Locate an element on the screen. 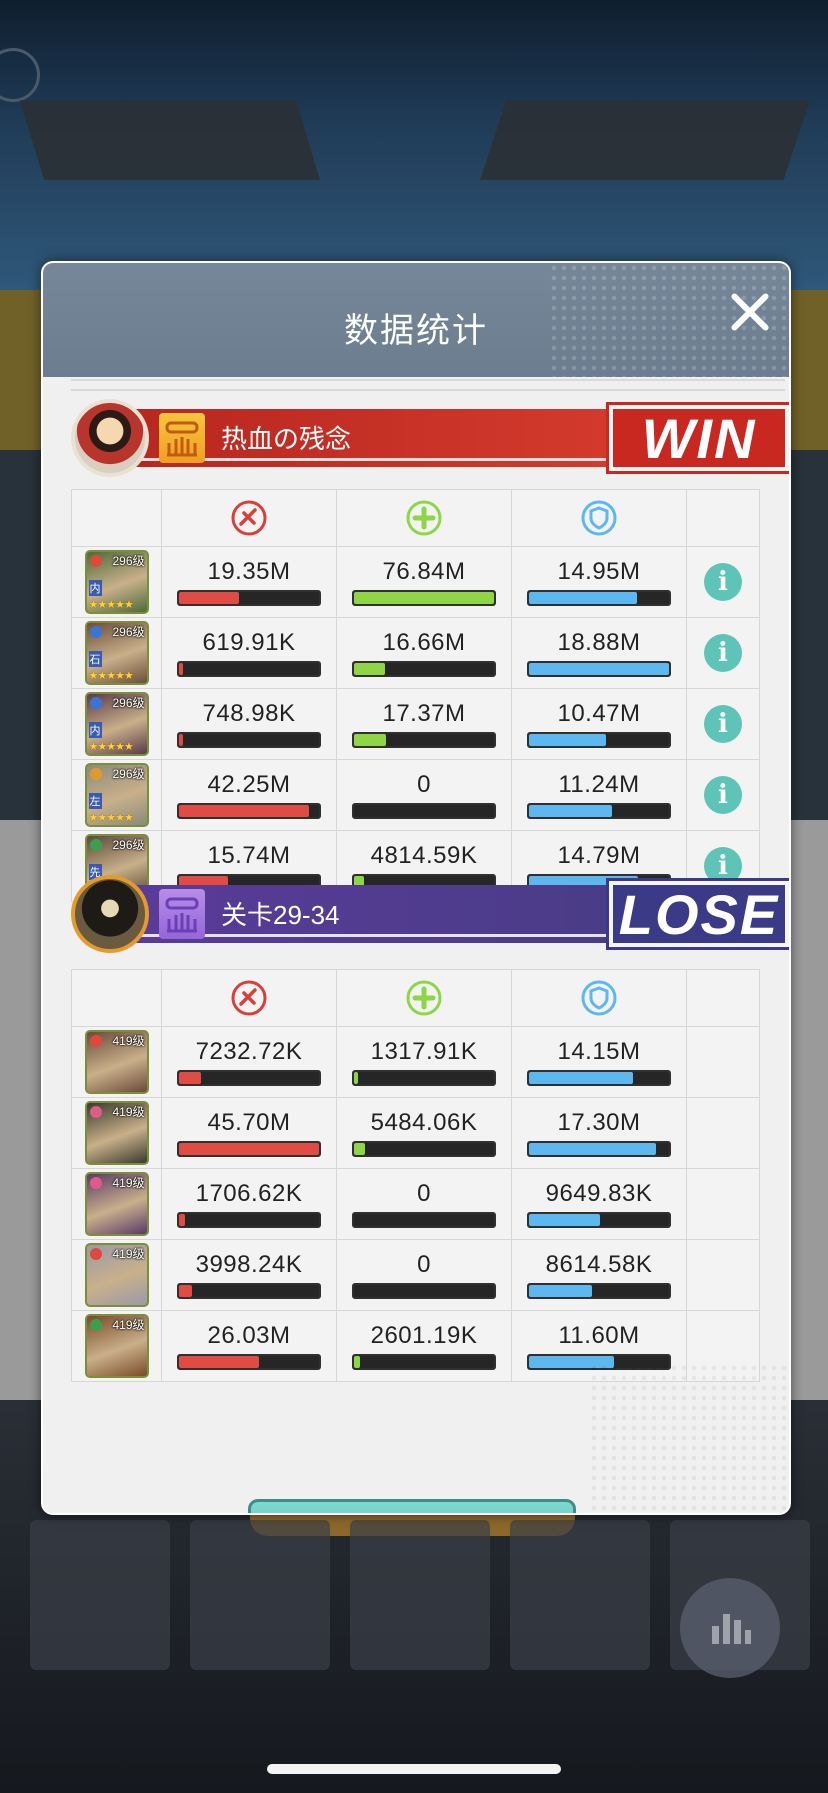 The image size is (828, 1793). heal-cell: 1317.91K is located at coordinates (424, 1062).